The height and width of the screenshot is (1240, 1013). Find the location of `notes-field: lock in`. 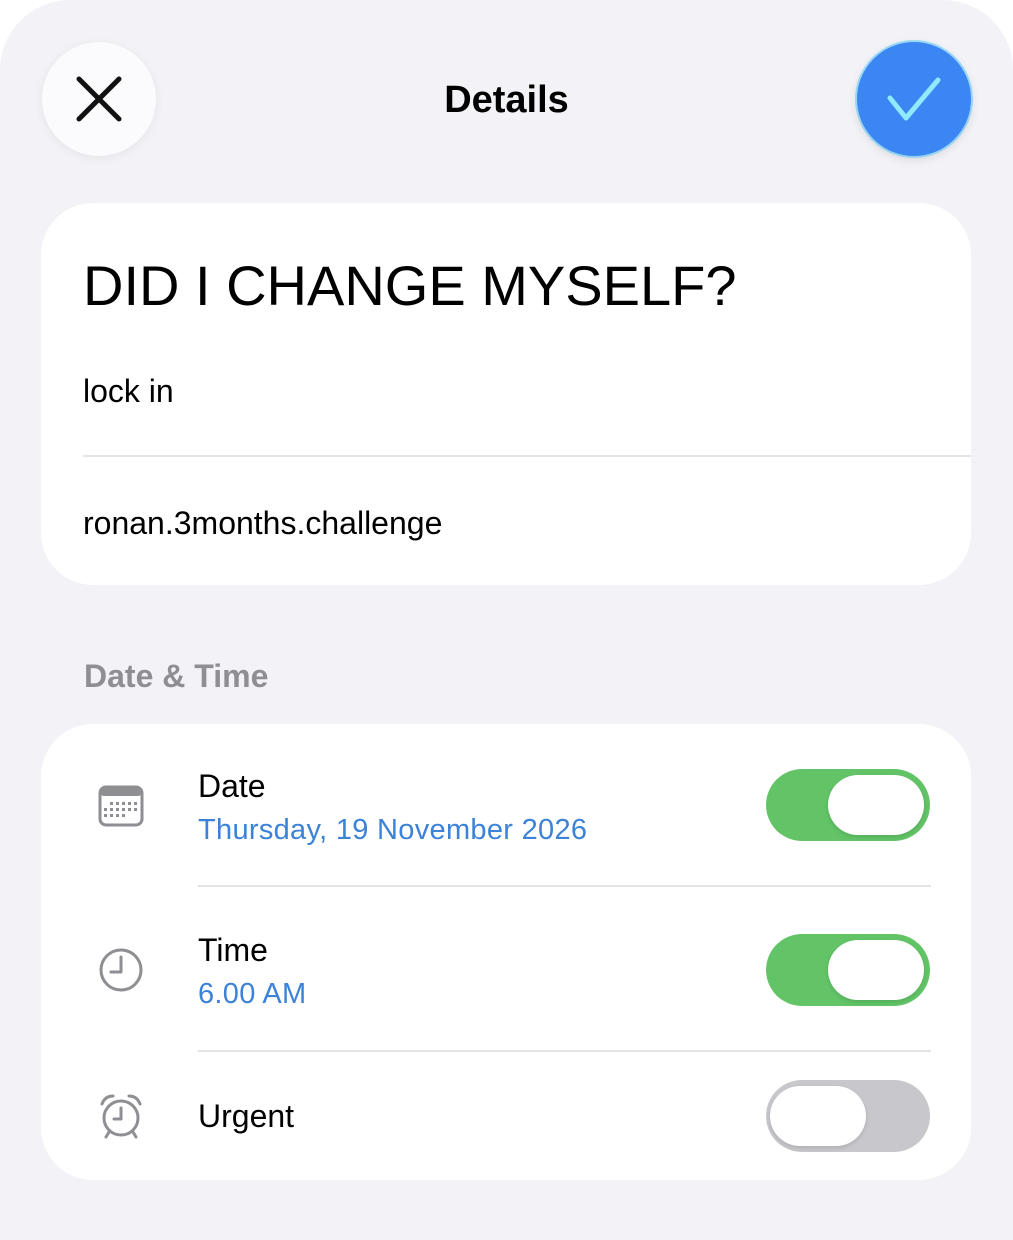

notes-field: lock in is located at coordinates (128, 391).